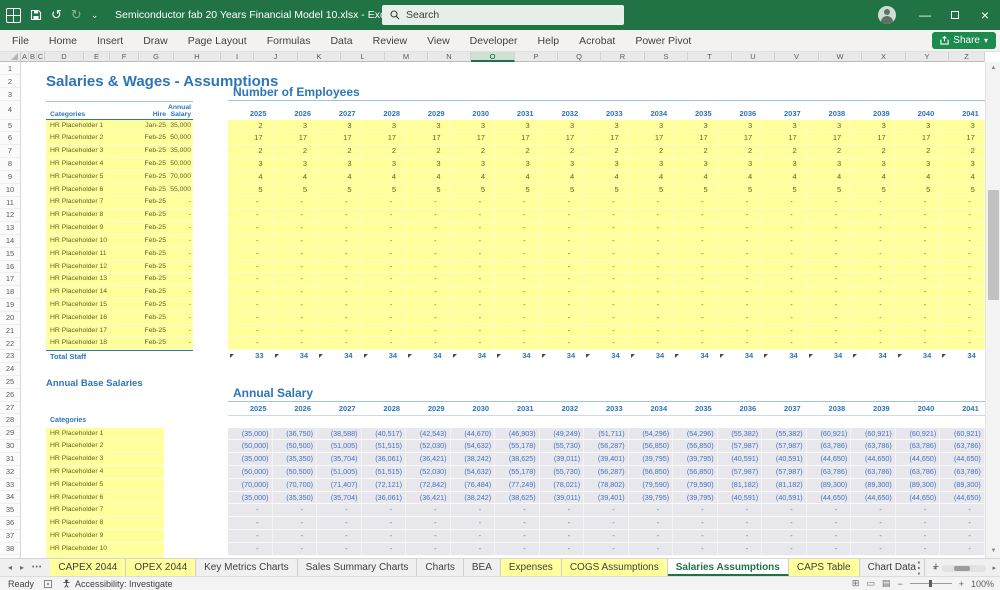 The image size is (1000, 590). What do you see at coordinates (10, 523) in the screenshot?
I see `row-header-36: 36` at bounding box center [10, 523].